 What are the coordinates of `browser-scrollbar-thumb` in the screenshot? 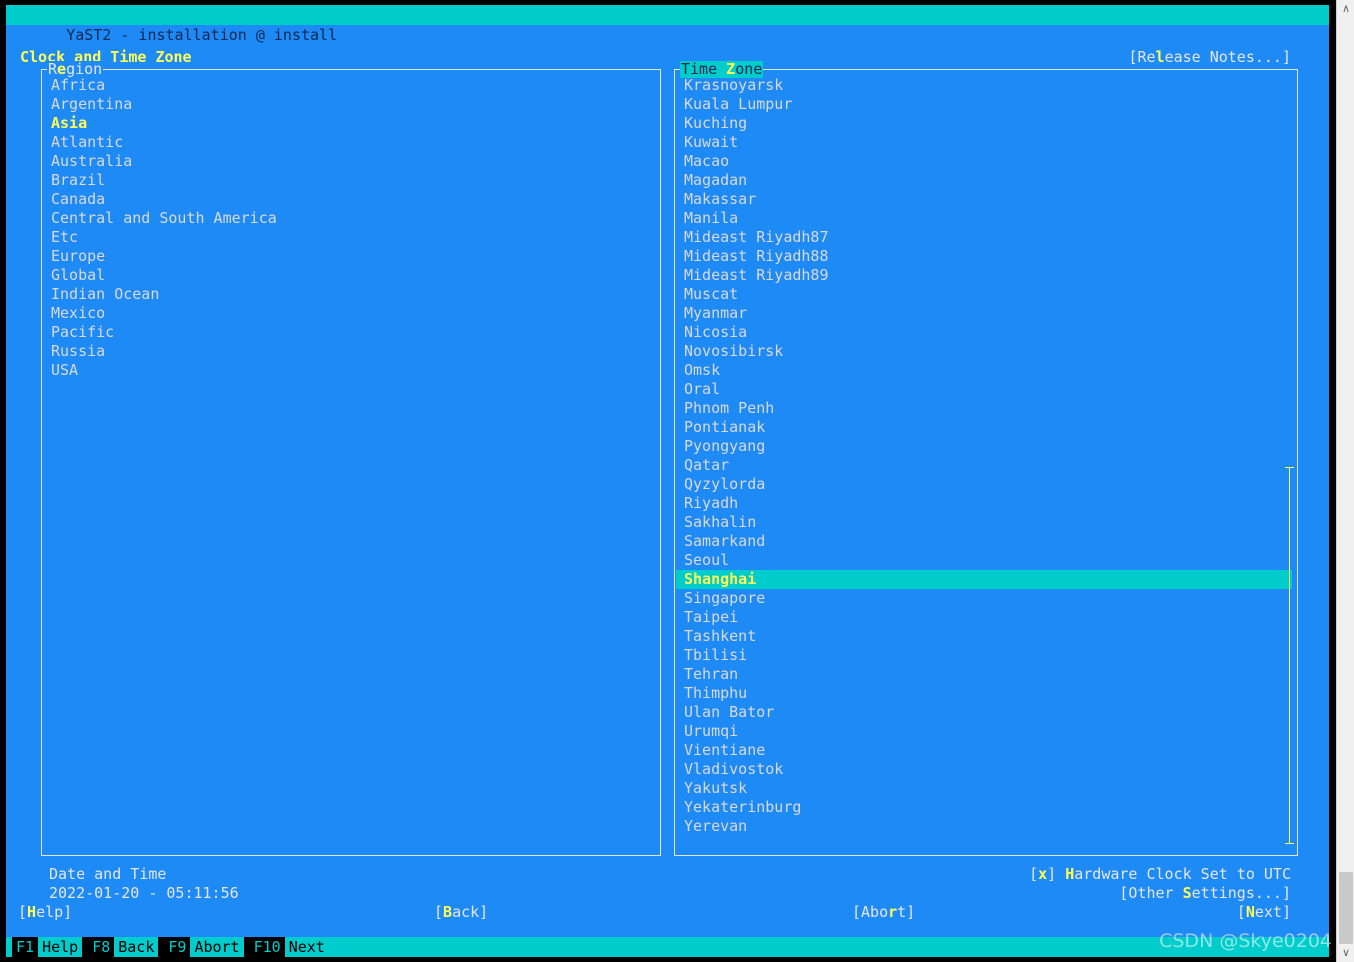 It's located at (1346, 908).